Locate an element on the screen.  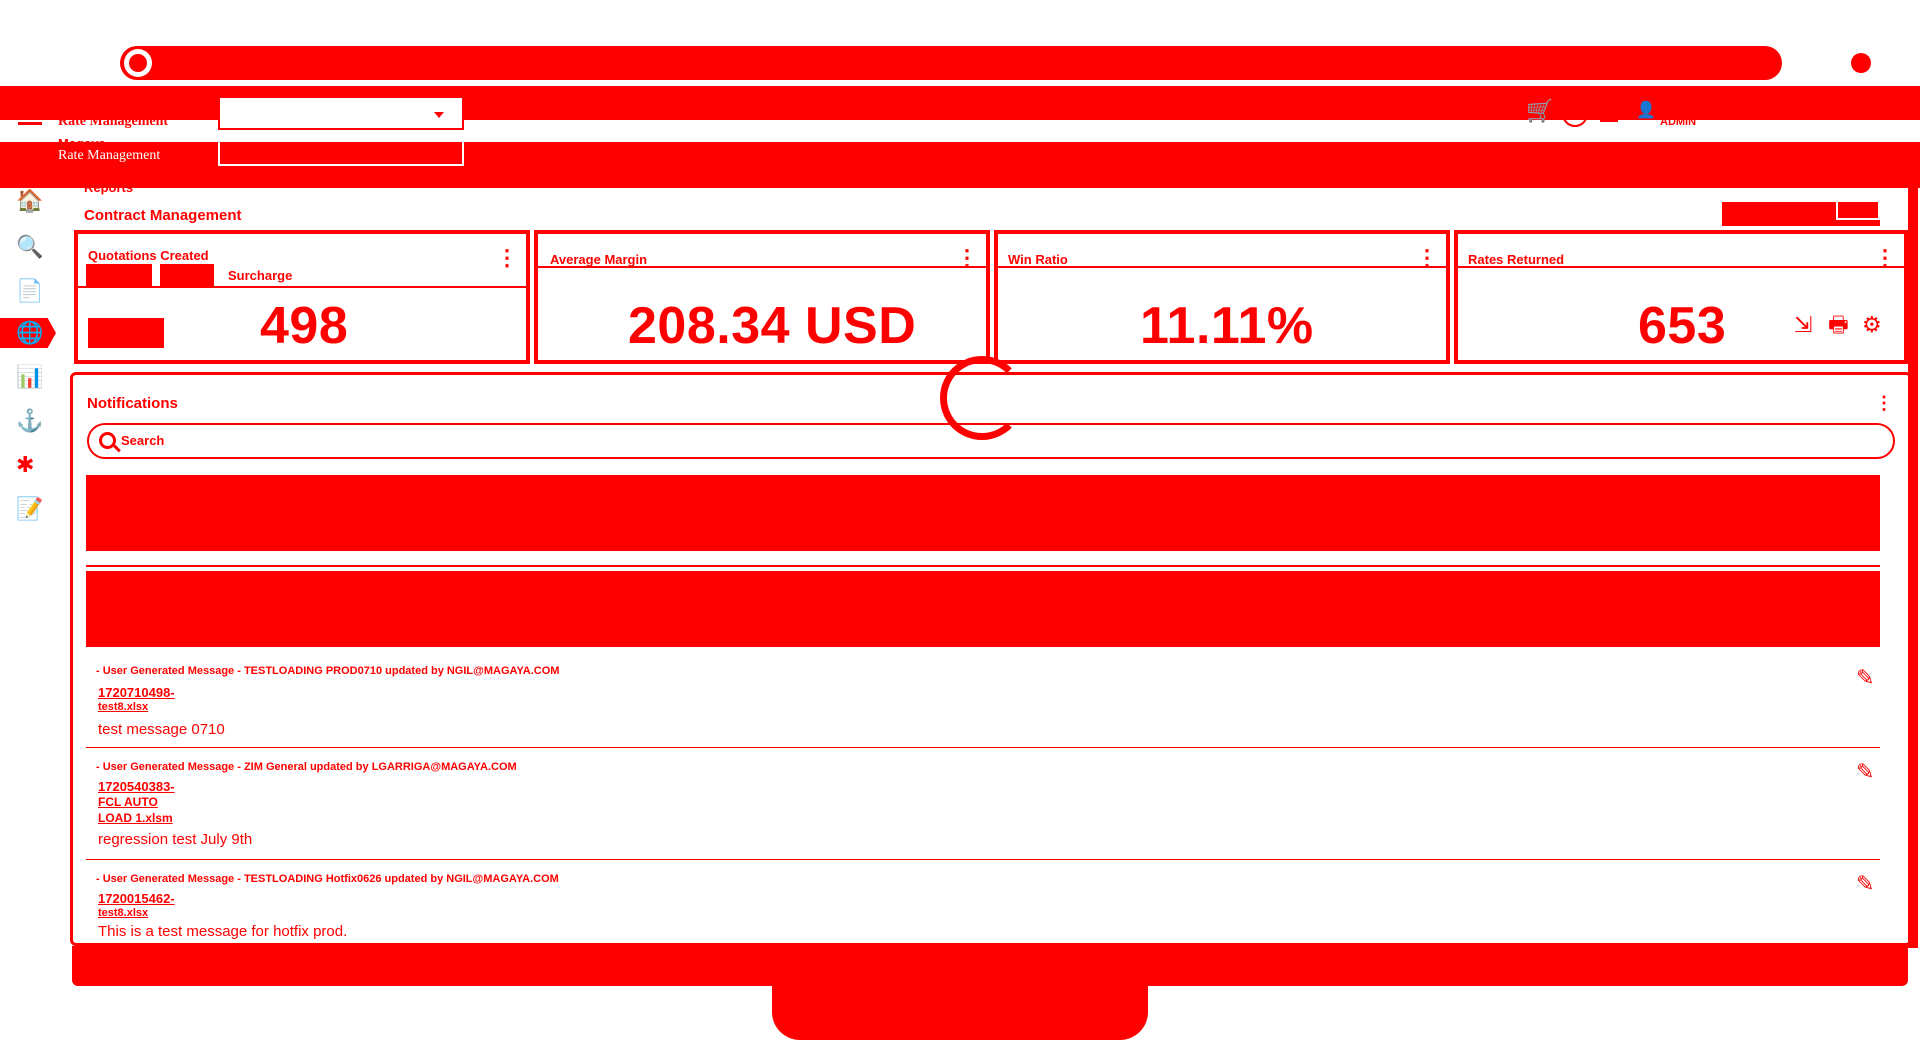
user-icon: 👤 is located at coordinates (1646, 111).